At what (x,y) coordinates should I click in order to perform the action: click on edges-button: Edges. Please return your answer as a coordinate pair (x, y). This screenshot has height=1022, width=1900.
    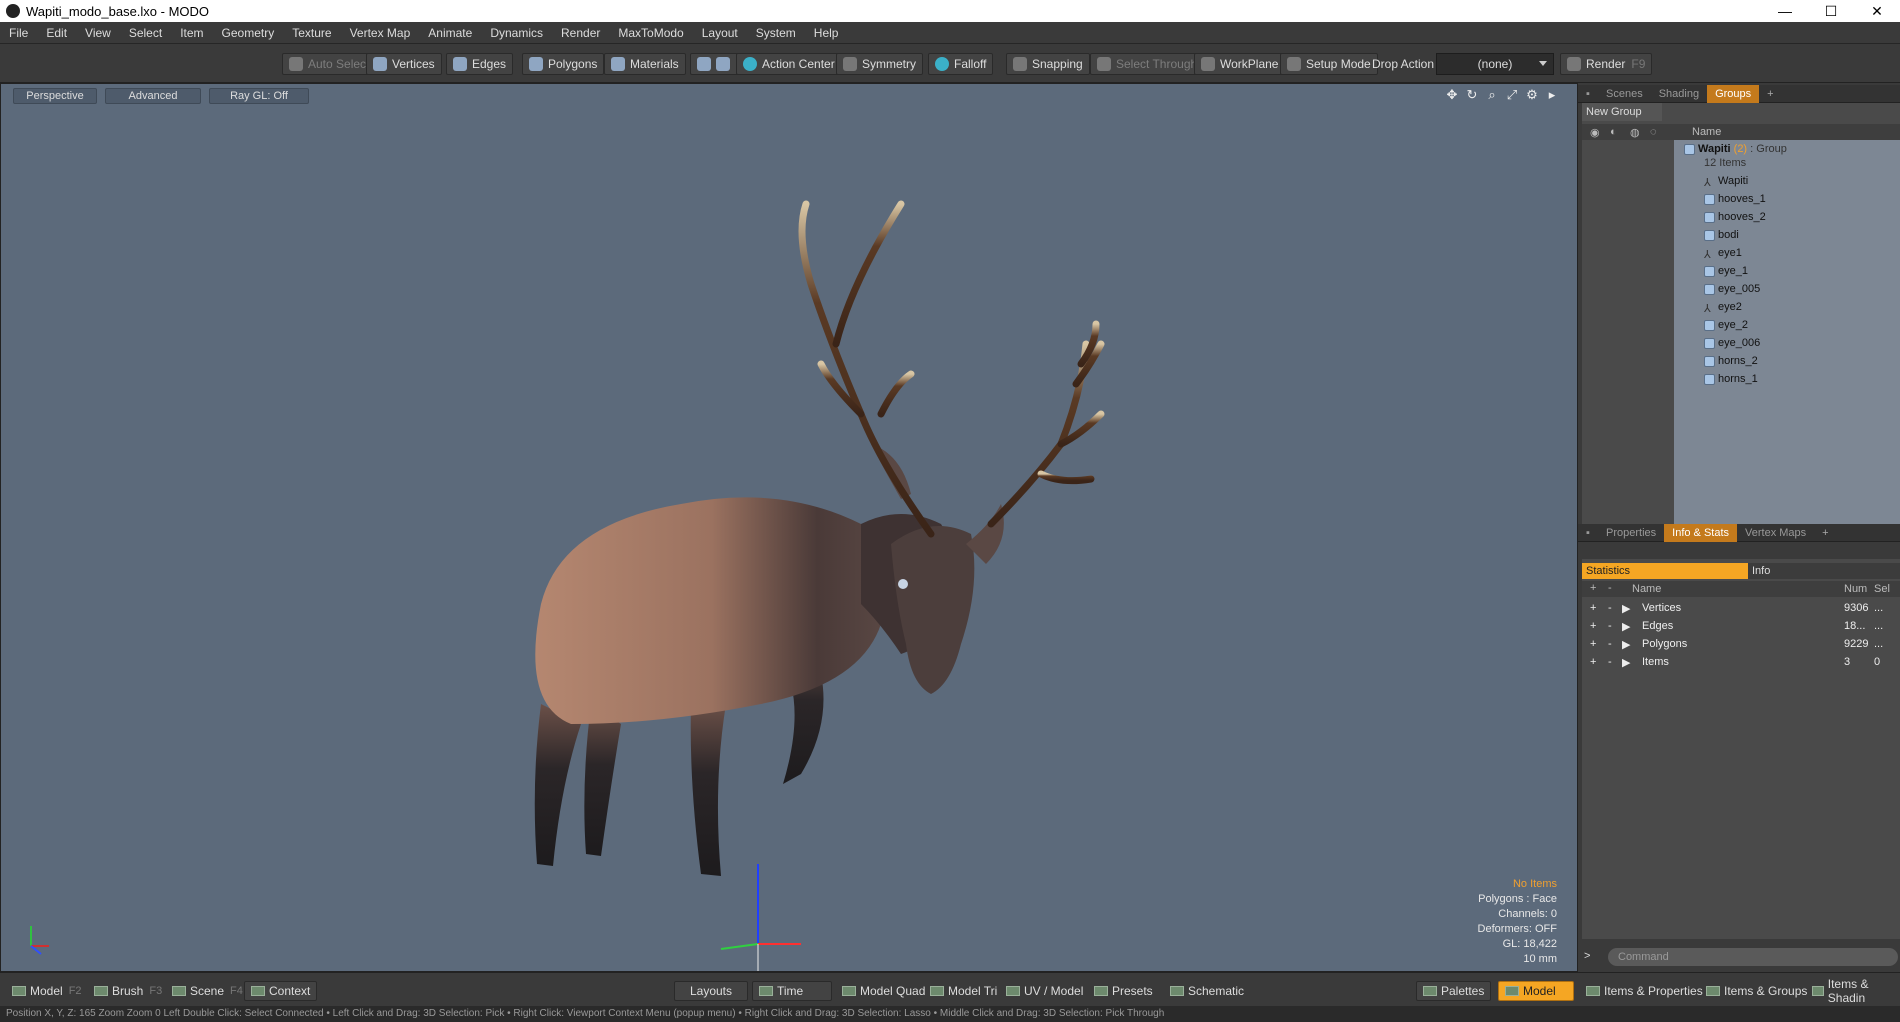
    Looking at the image, I should click on (480, 64).